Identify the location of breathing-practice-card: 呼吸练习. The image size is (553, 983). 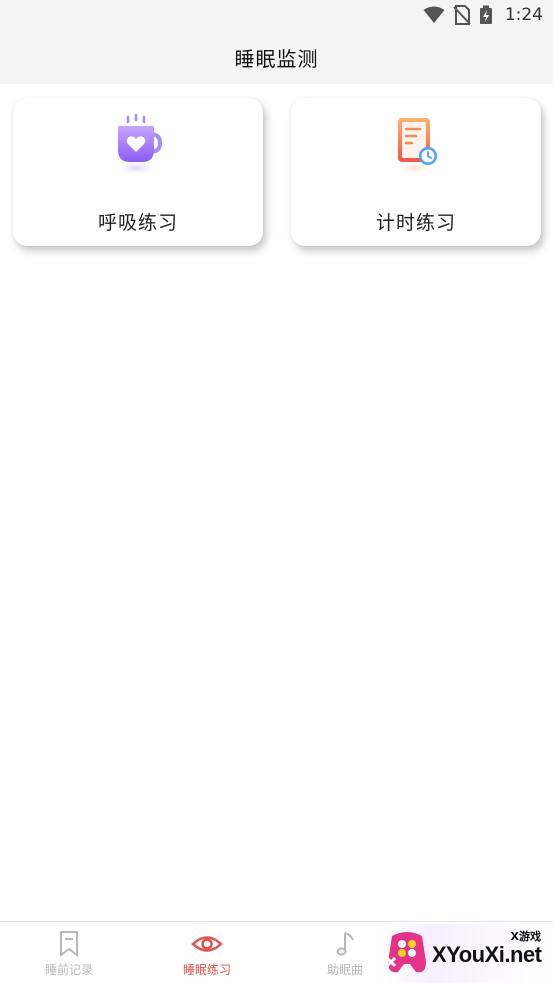
(138, 172).